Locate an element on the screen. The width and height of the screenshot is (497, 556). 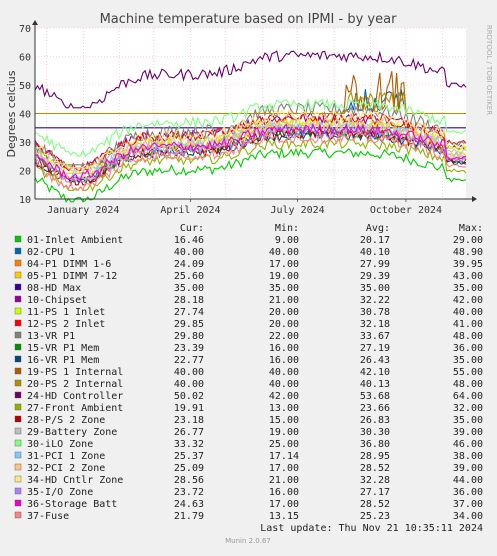
legend-cur-value: 50.02 is located at coordinates (189, 396).